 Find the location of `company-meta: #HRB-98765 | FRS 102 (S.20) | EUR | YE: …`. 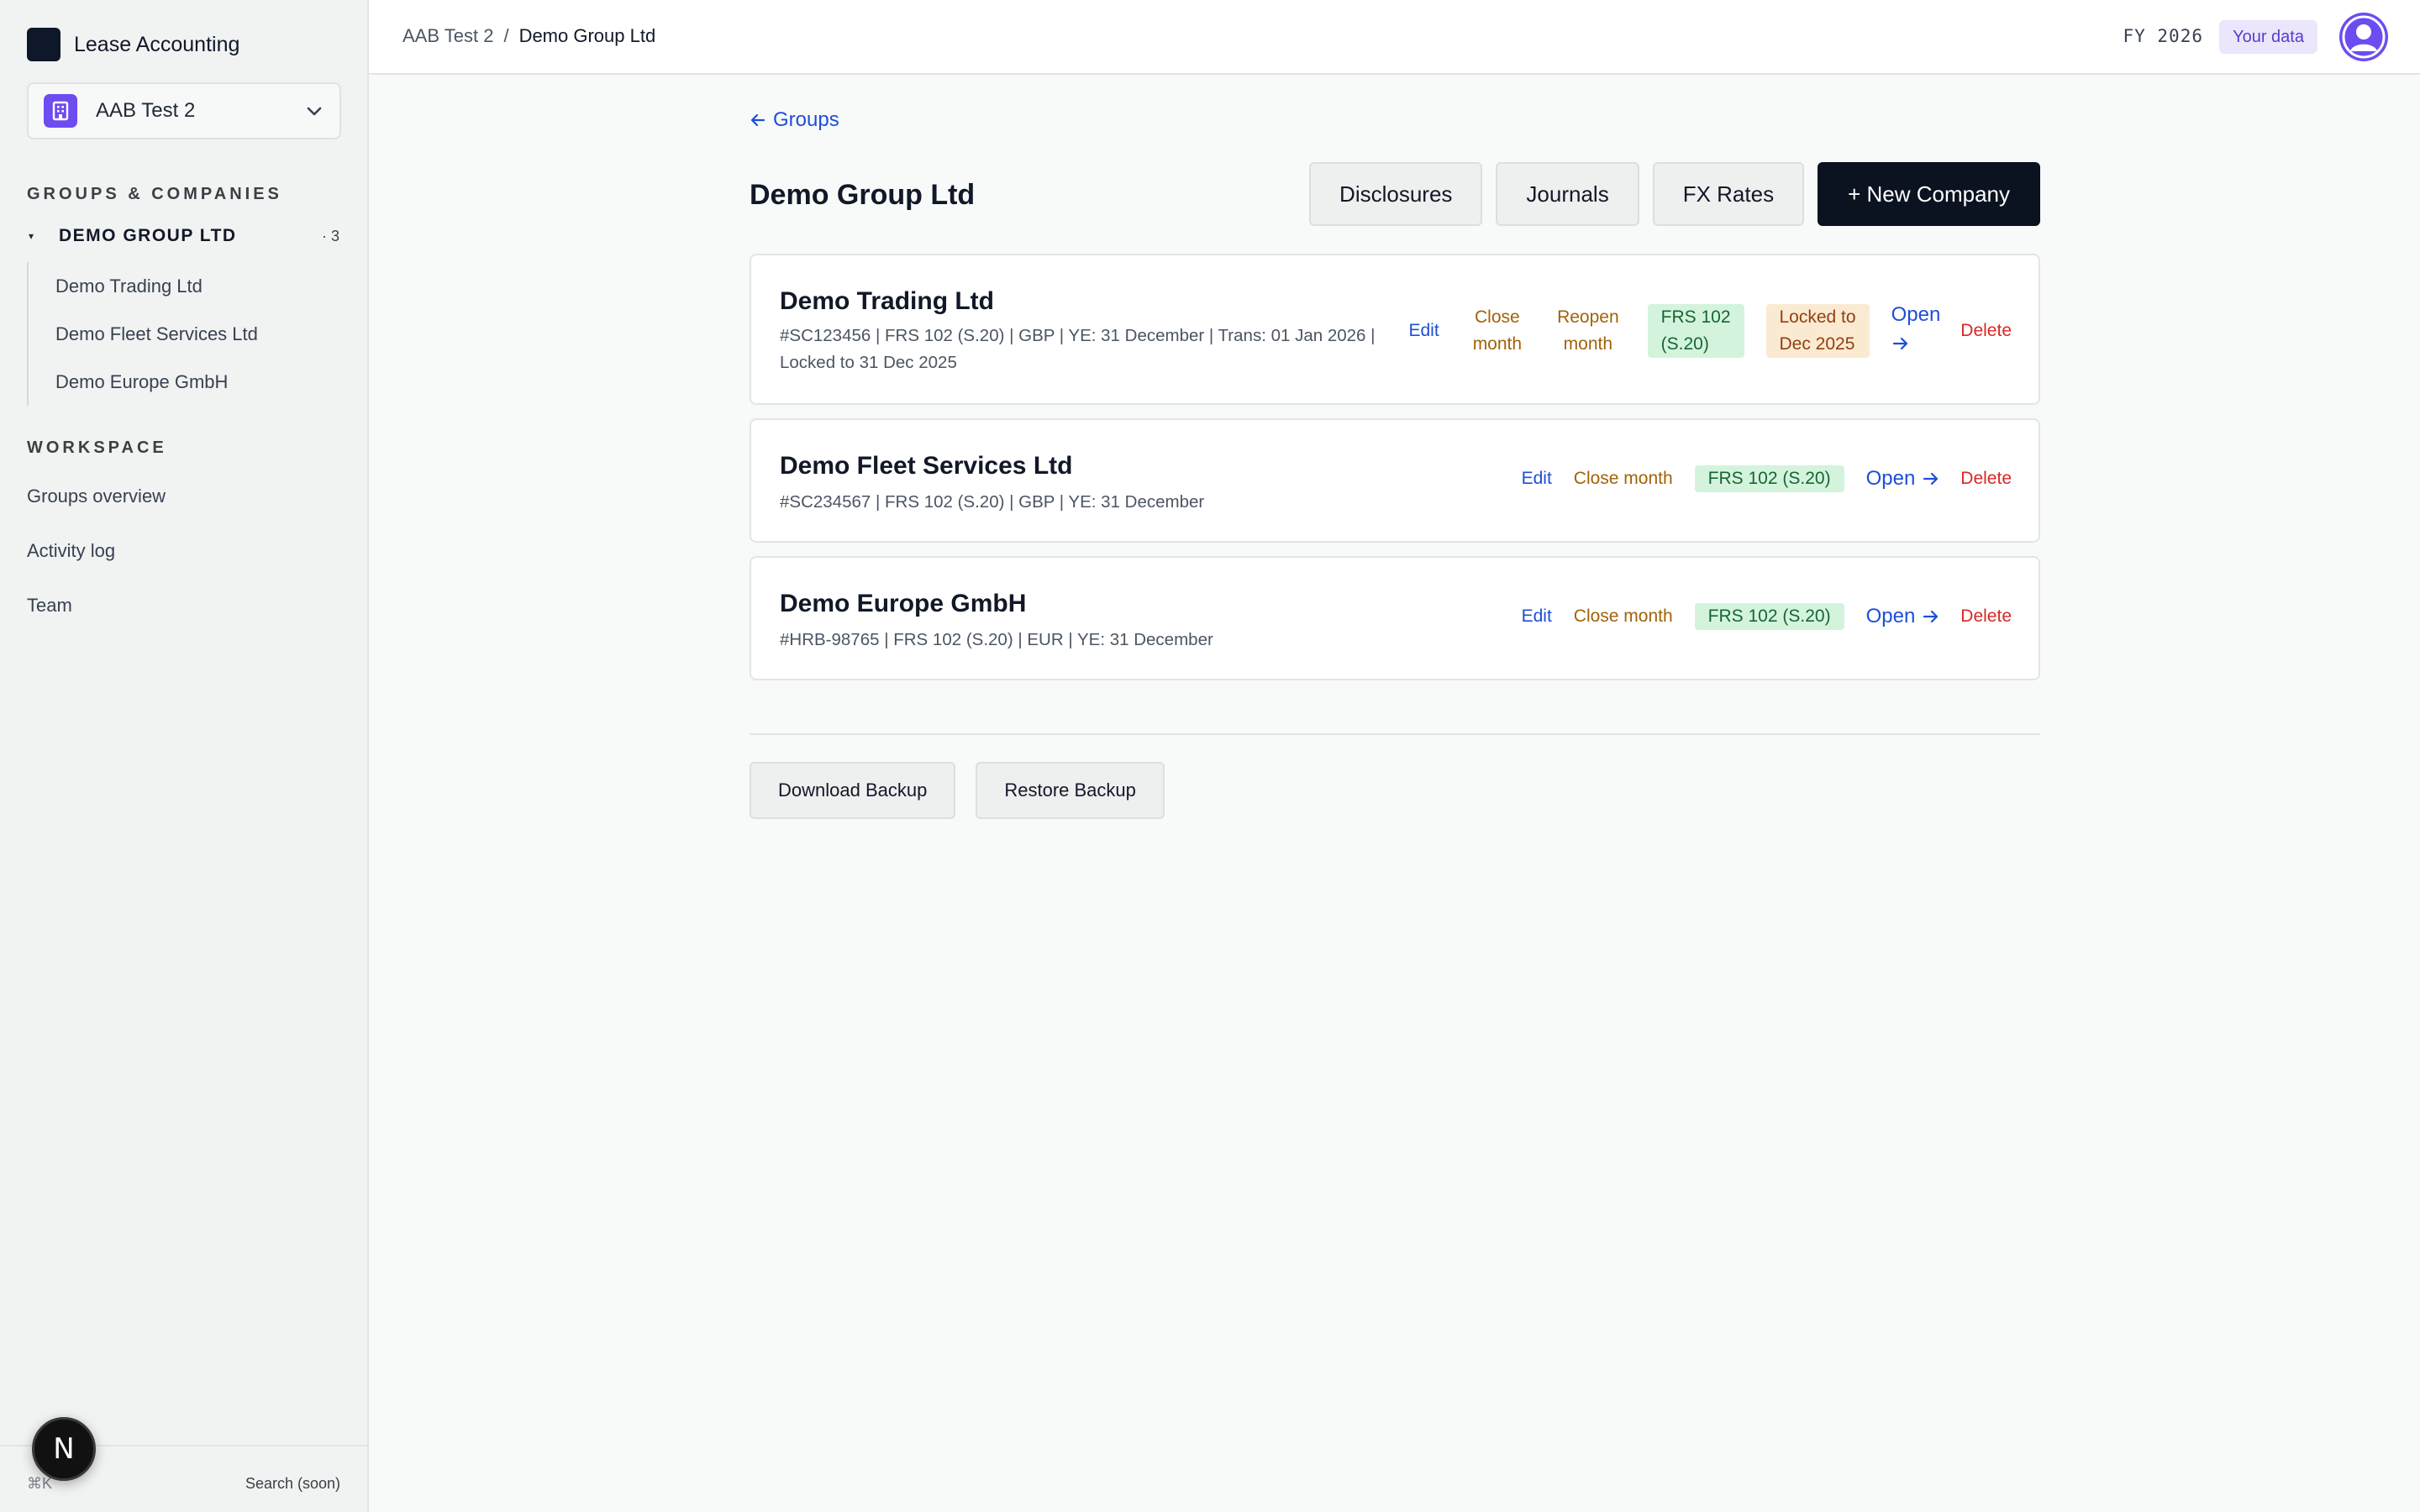

company-meta: #HRB-98765 | FRS 102 (S.20) | EUR | YE: … is located at coordinates (996, 639).